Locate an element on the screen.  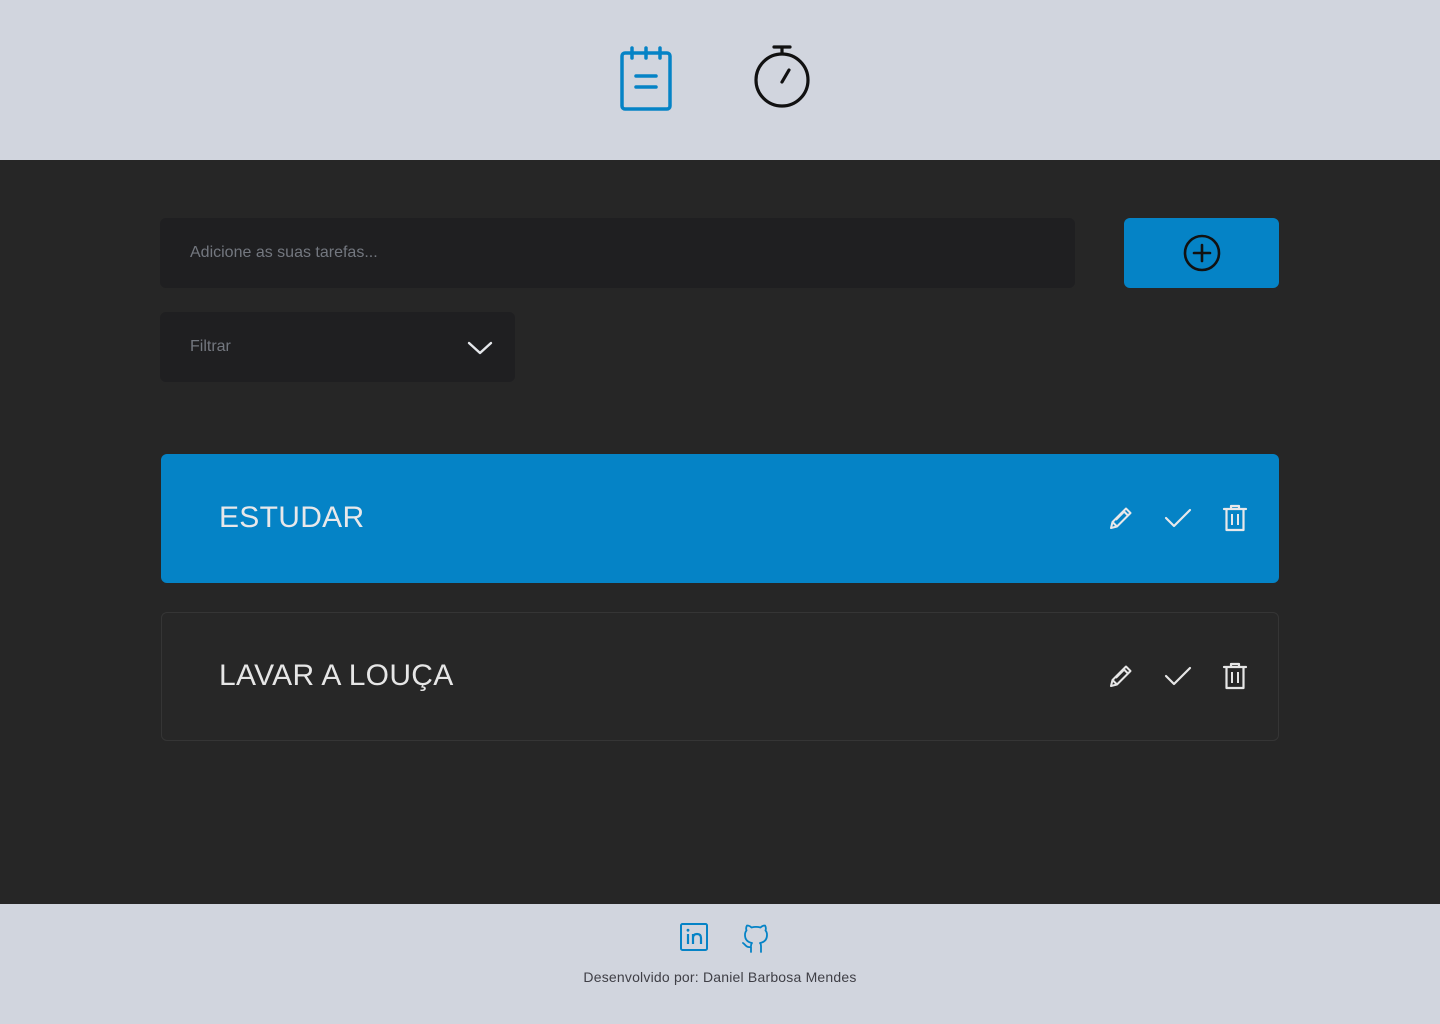
add-task-button is located at coordinates (1201, 253).